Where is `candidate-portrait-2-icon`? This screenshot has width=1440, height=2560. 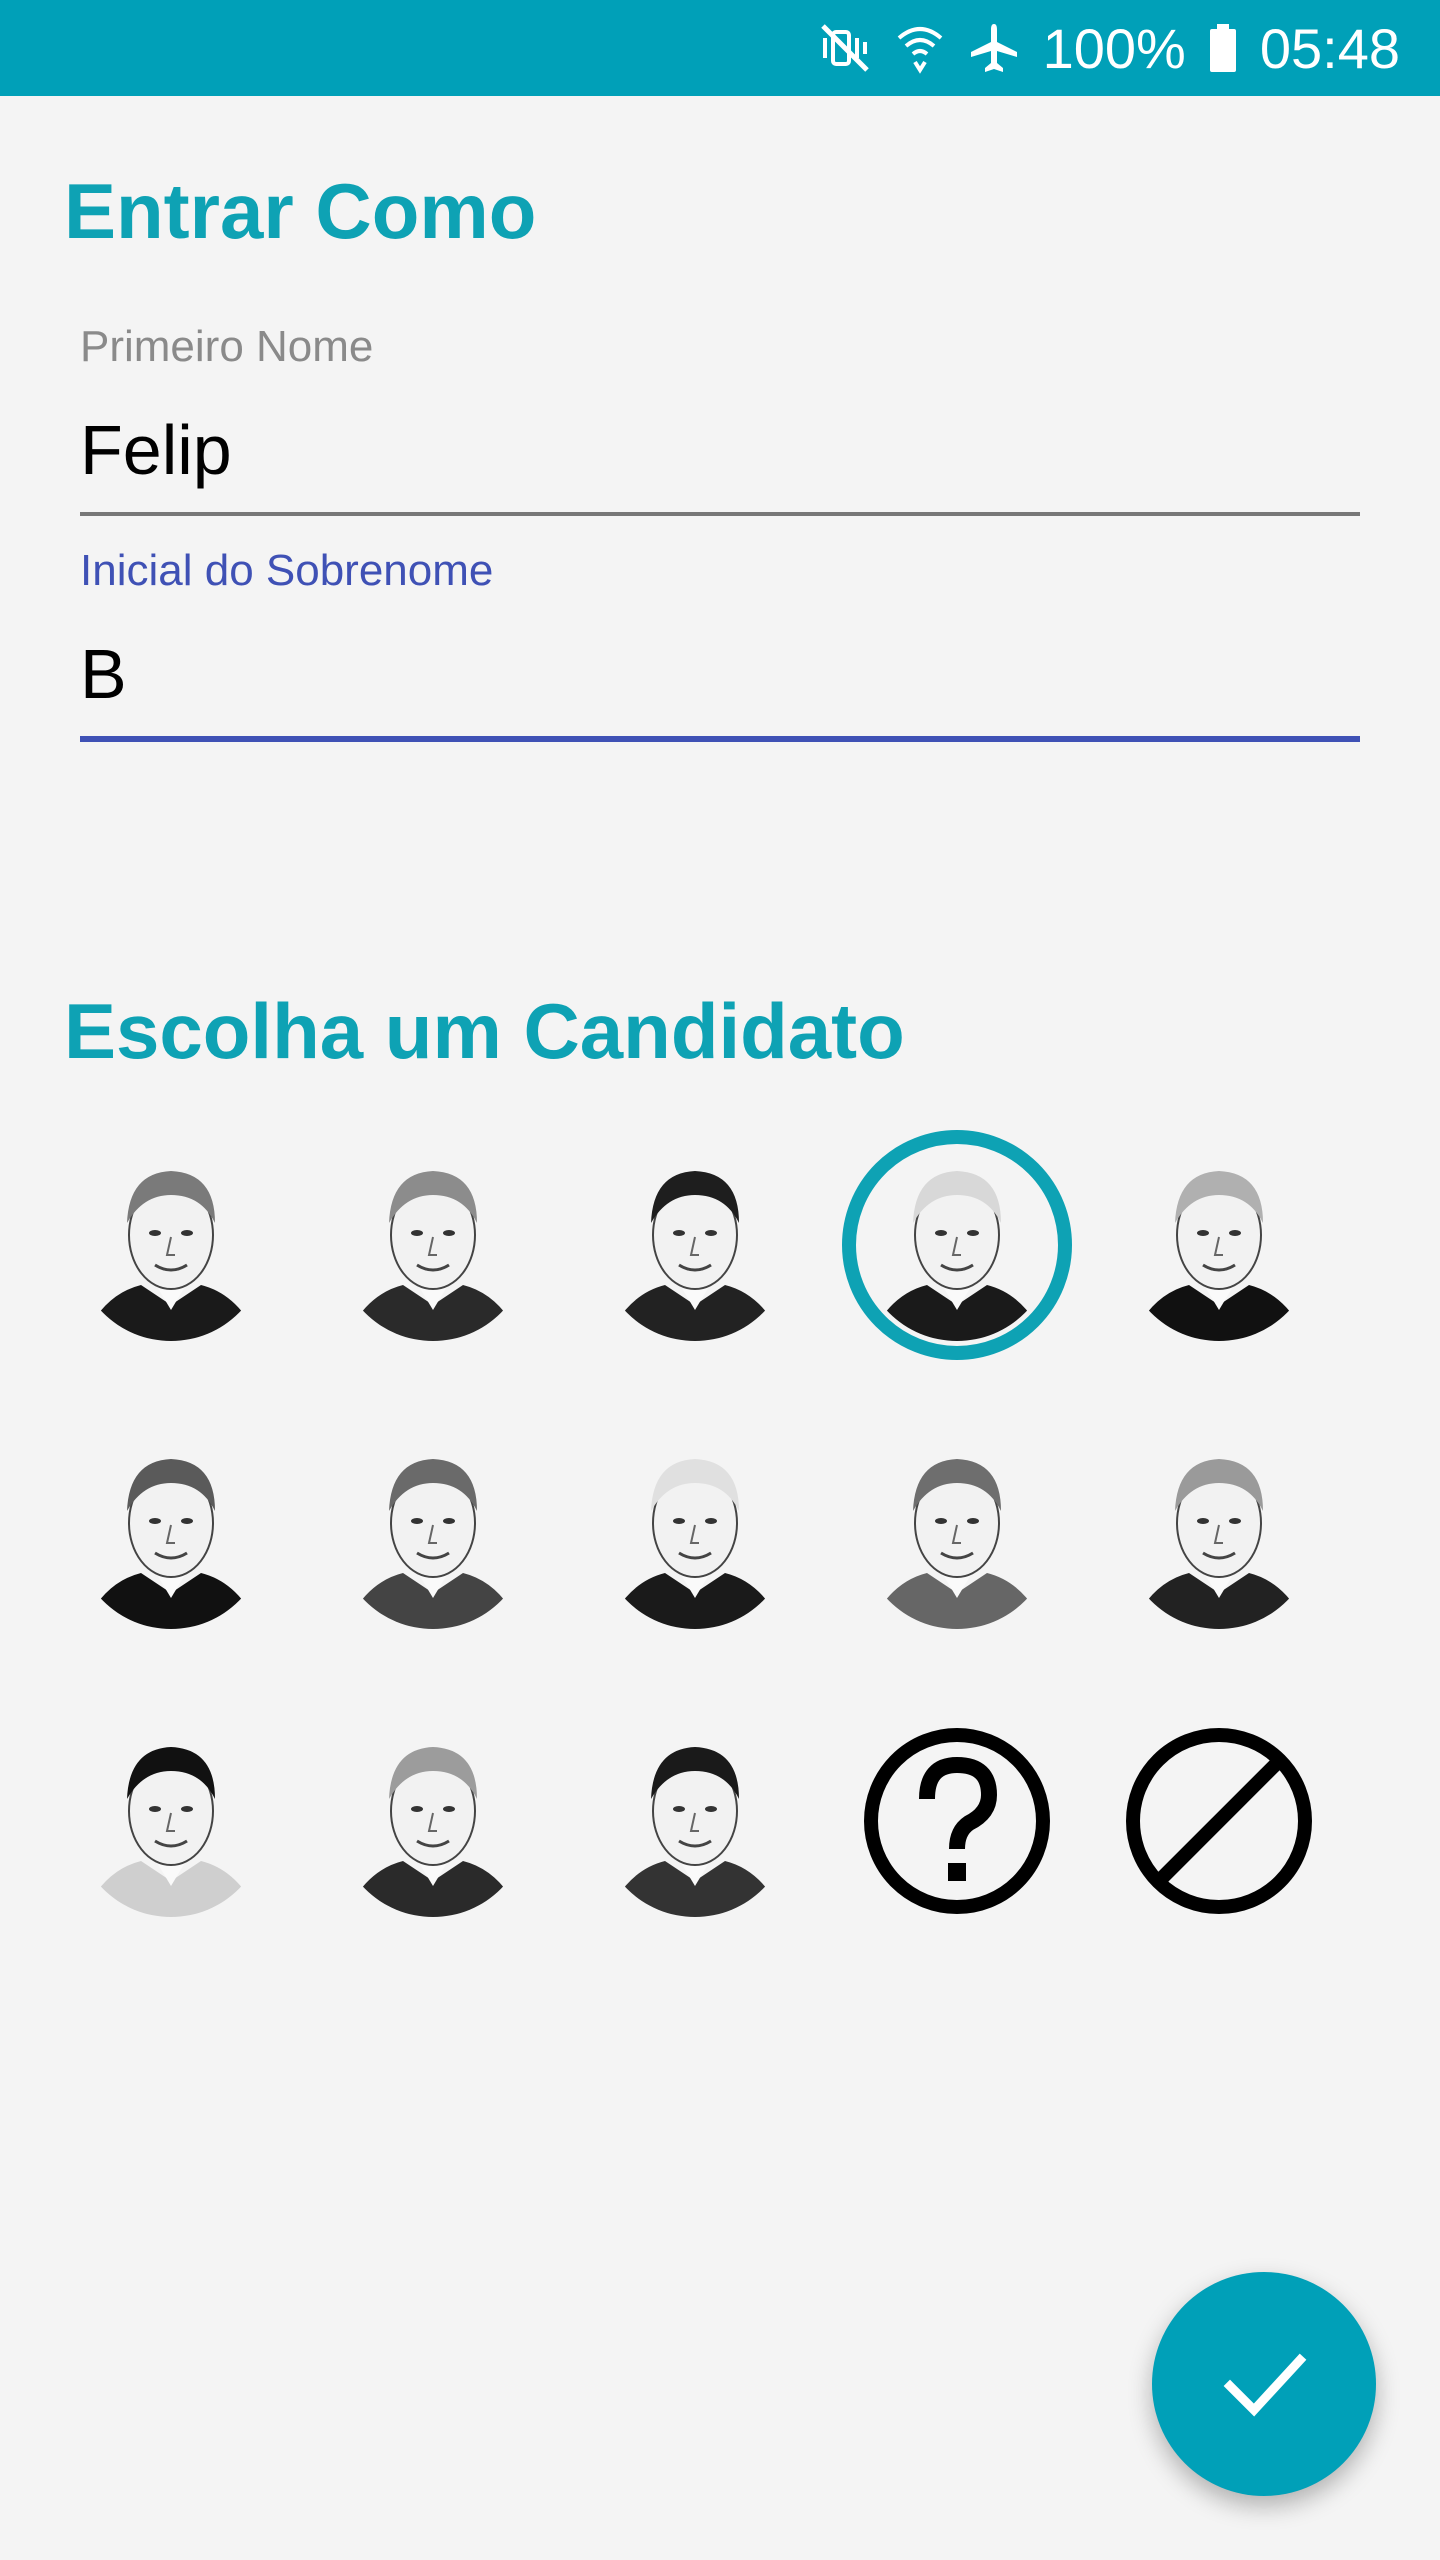
candidate-portrait-2-icon is located at coordinates (433, 1245).